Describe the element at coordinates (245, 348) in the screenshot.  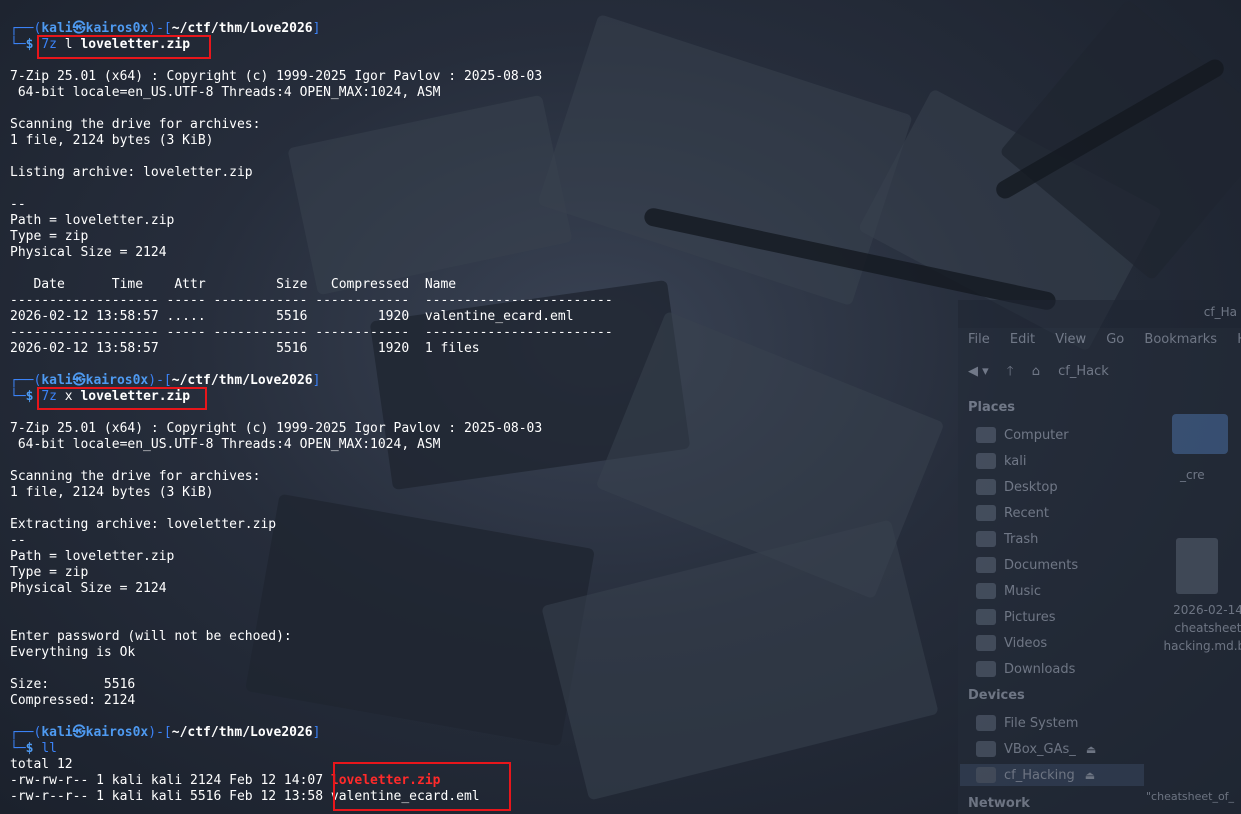
I see `table-total: 2026-02-12 13:58:57 5516 1920 1 files` at that location.